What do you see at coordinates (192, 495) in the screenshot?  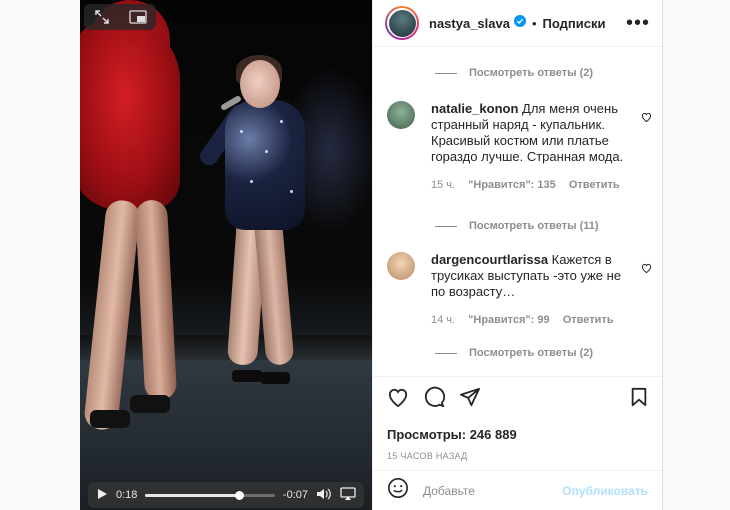 I see `video-progress-fill` at bounding box center [192, 495].